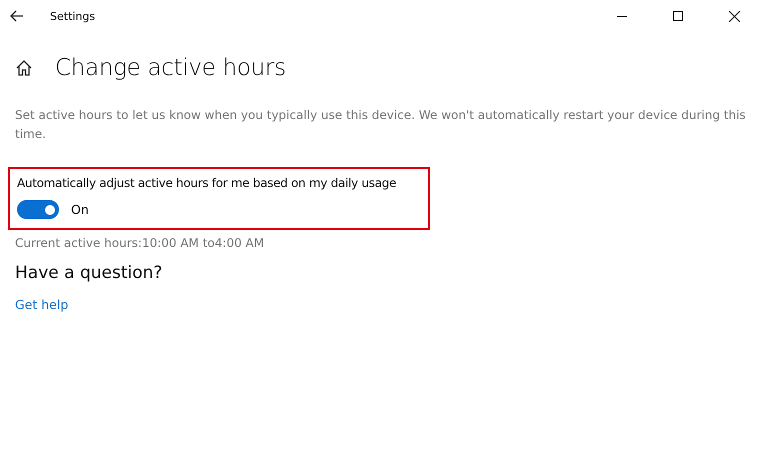 The width and height of the screenshot is (768, 457). What do you see at coordinates (381, 125) in the screenshot?
I see `description-text: Set active hours to let us know when you typically use this device. We won't automatically restart your device during this time.` at bounding box center [381, 125].